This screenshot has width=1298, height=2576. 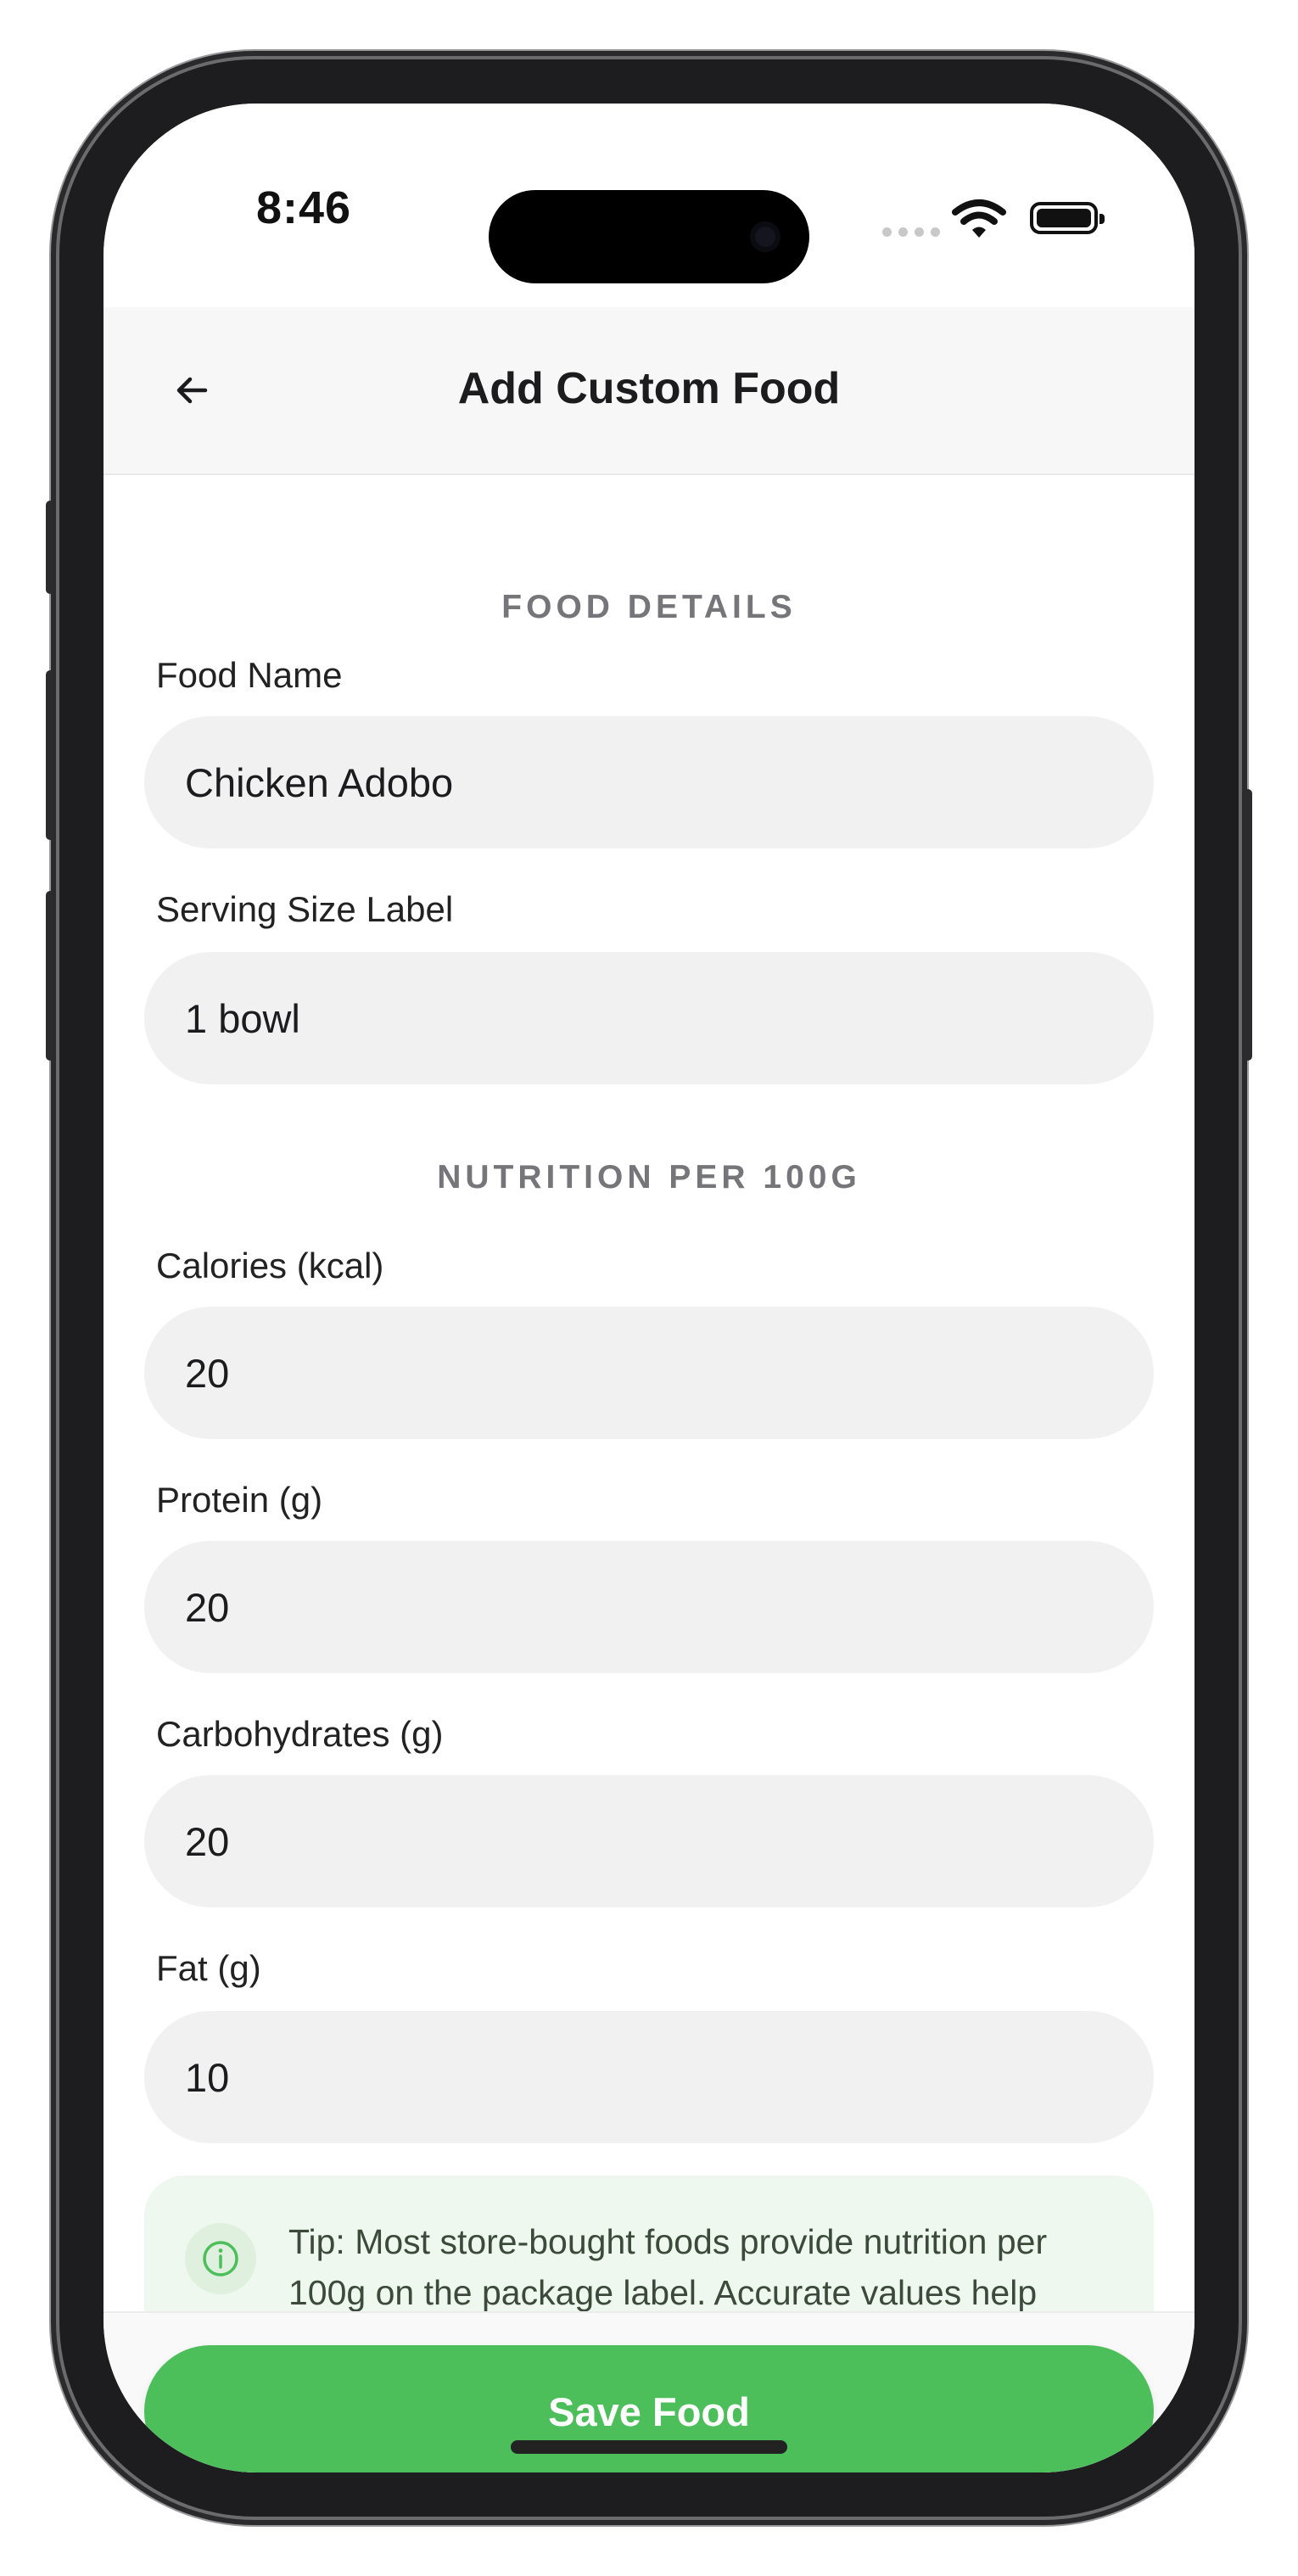 What do you see at coordinates (50, 976) in the screenshot?
I see `volume-down-button` at bounding box center [50, 976].